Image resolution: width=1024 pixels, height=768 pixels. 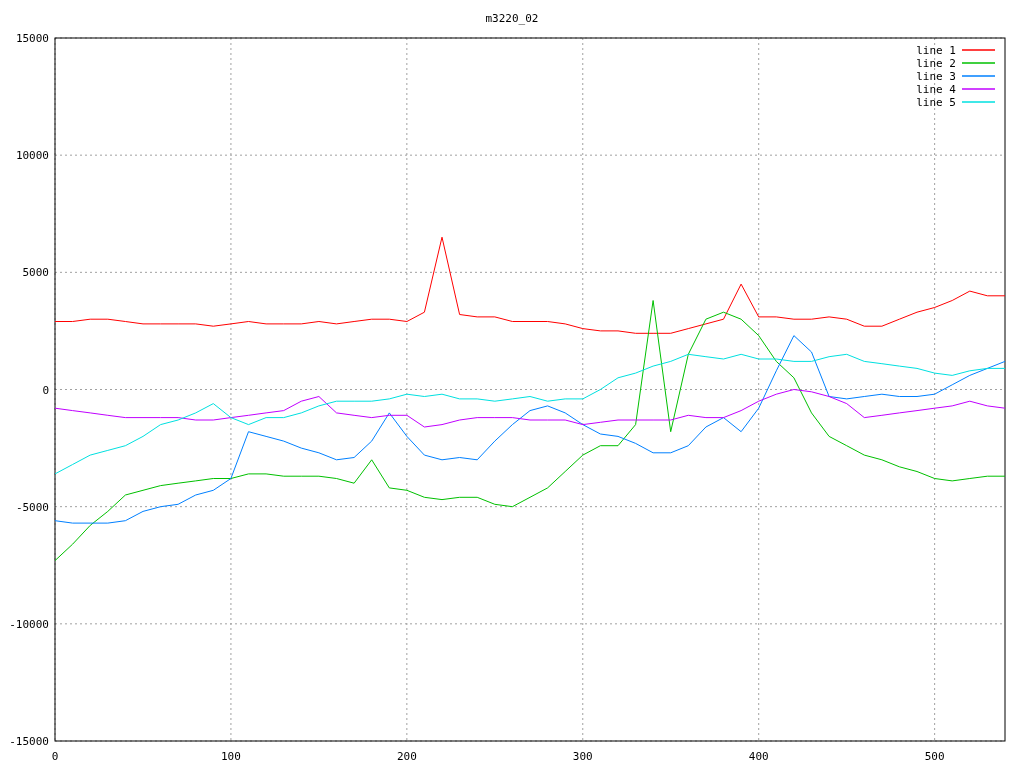 I want to click on legend-label: line 3, so click(x=936, y=76).